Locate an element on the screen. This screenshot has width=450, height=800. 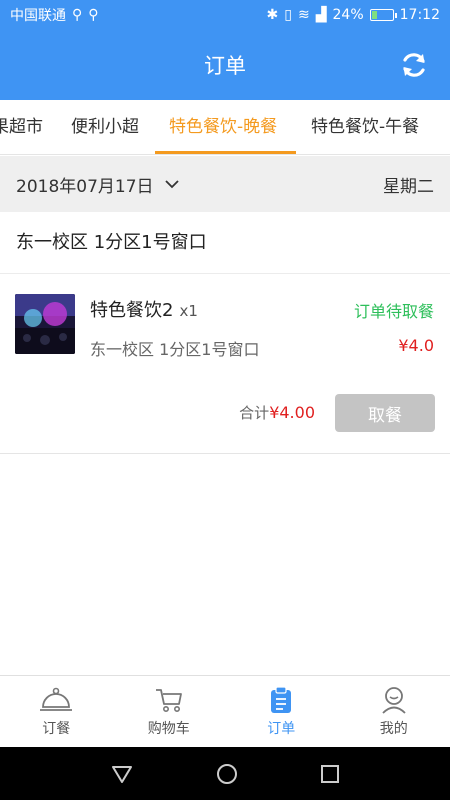
item-thumbnail is located at coordinates (45, 324).